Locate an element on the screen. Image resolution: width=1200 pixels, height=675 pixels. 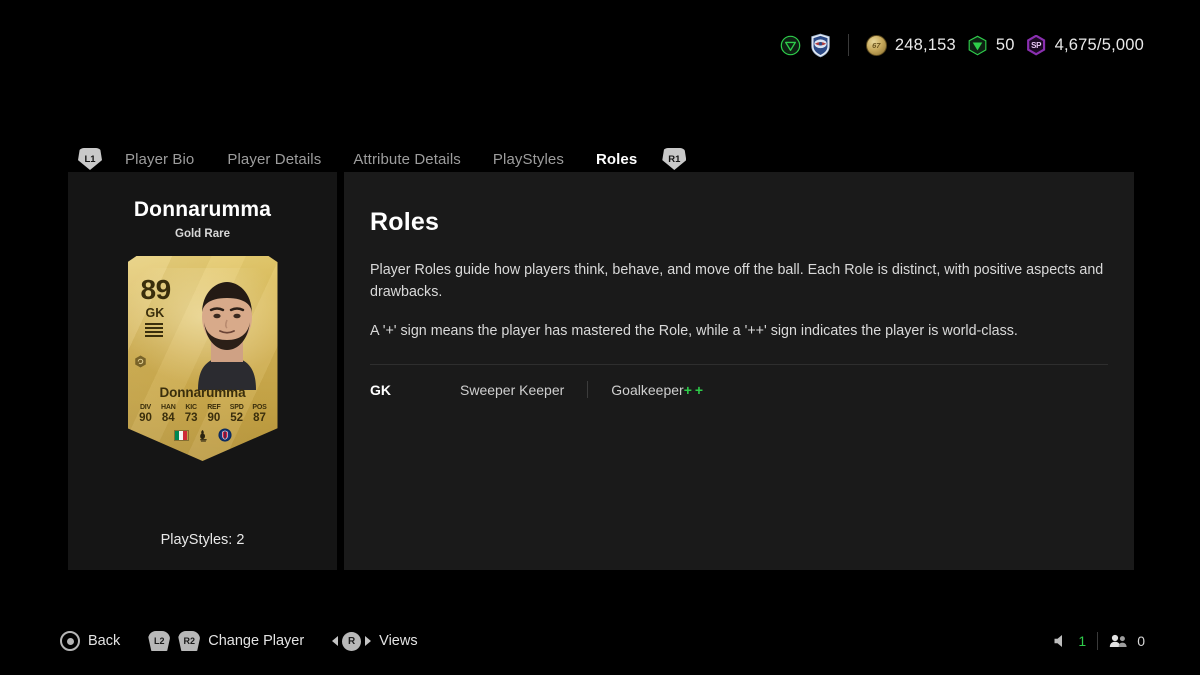
currency-hud: 67 248,153 50 SP 4,675/5,000 is located at coordinates (962, 45).